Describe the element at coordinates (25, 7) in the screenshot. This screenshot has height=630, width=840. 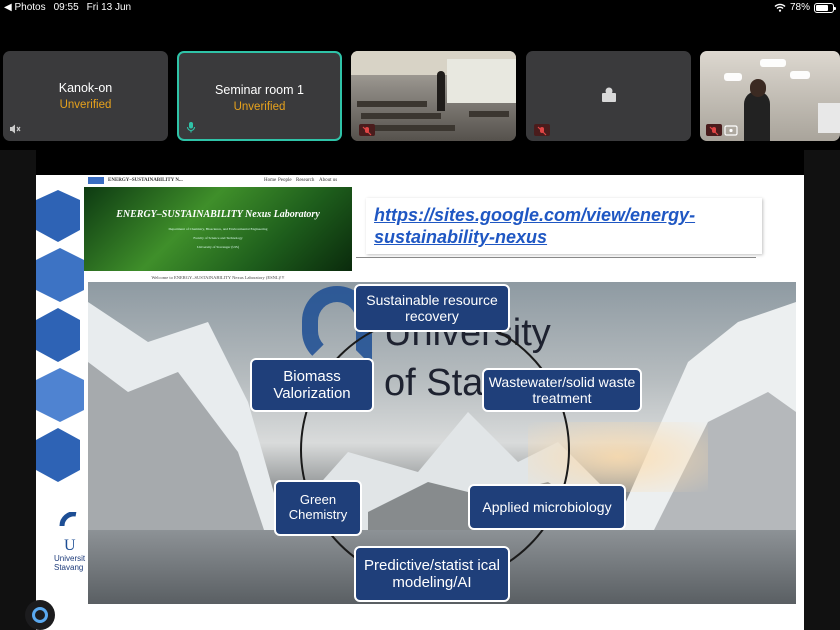
I see `back-to-photos-link: ◀ Photos` at that location.